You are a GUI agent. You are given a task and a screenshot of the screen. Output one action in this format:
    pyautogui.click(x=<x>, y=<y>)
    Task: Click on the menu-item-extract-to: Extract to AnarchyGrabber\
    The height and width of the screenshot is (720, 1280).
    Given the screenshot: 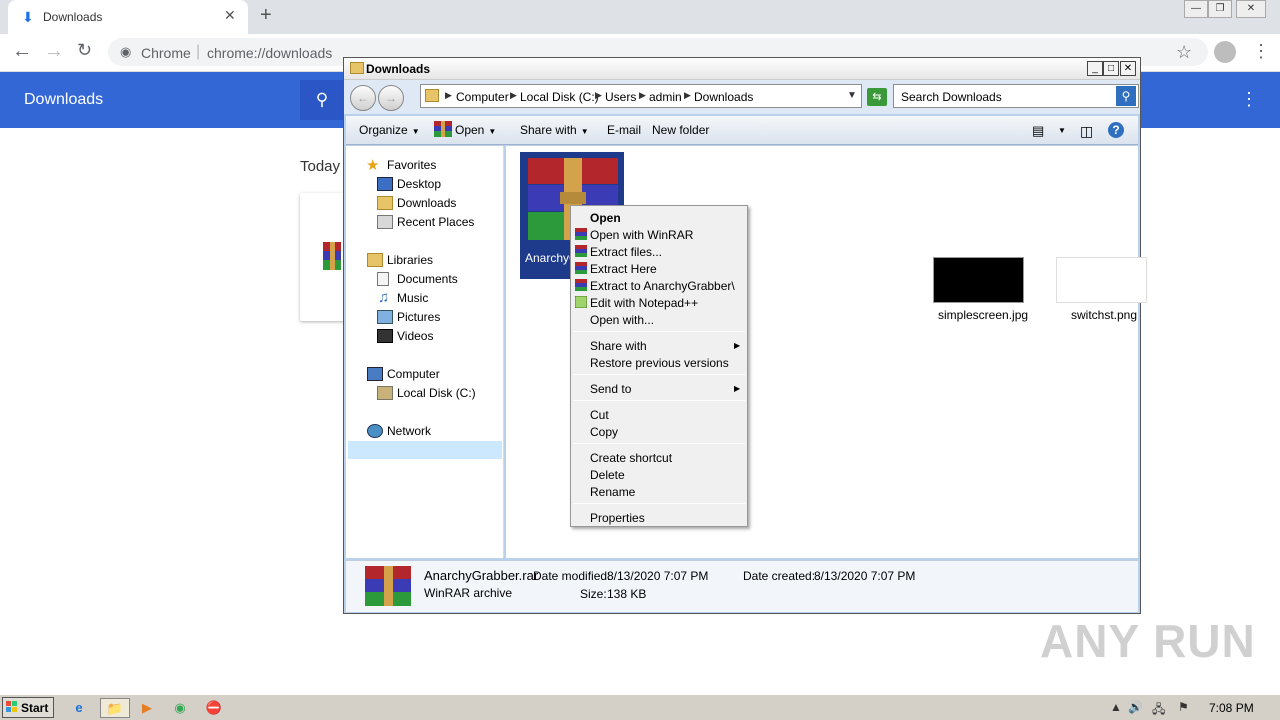 What is the action you would take?
    pyautogui.click(x=662, y=286)
    